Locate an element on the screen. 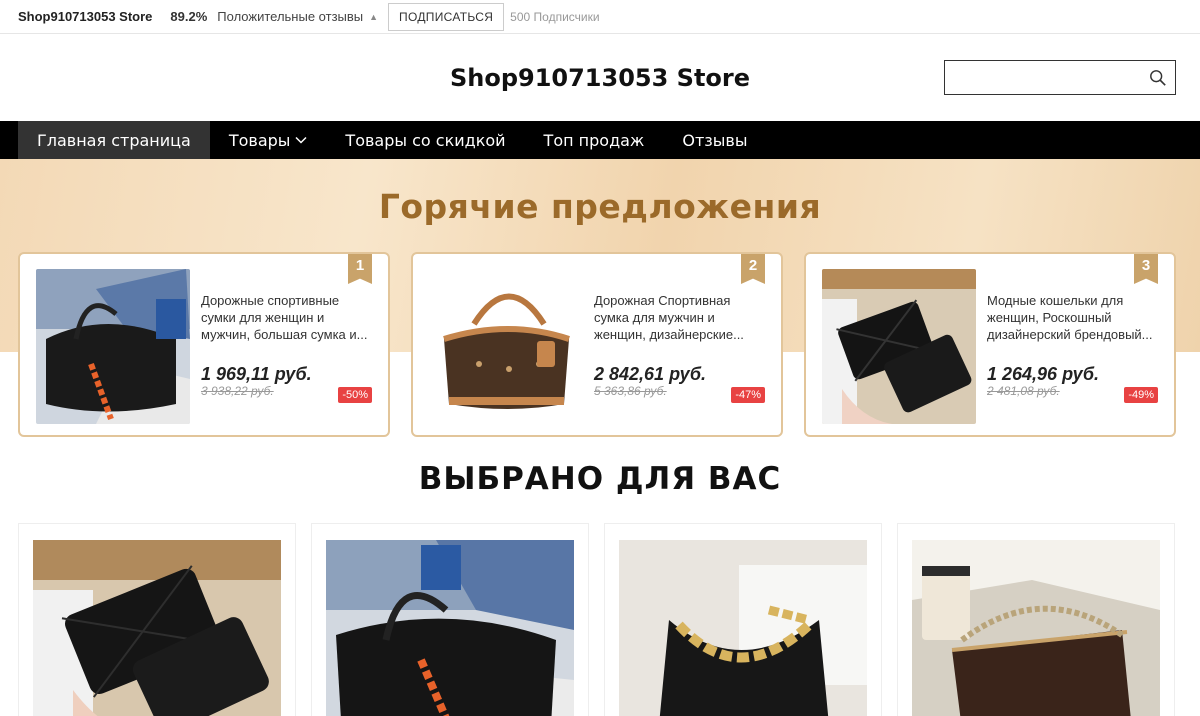  nav-item-top-sales: Топ продаж is located at coordinates (594, 140).